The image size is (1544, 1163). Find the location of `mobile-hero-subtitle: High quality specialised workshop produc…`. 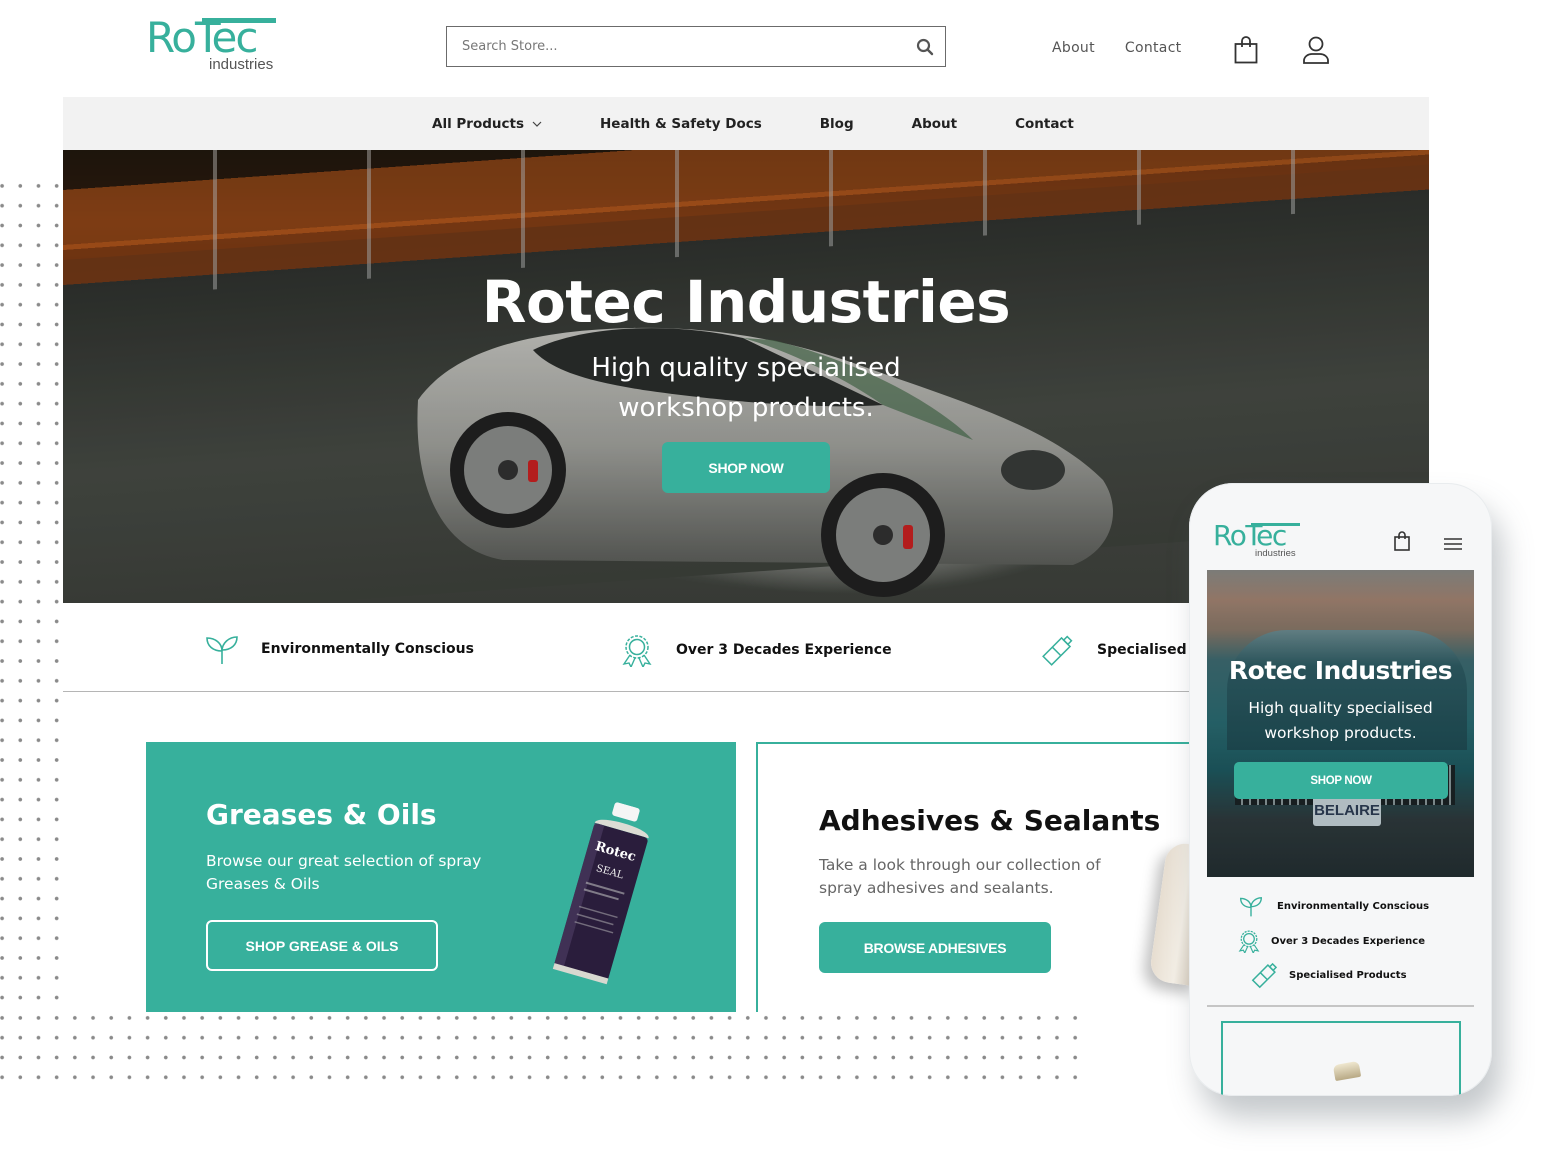

mobile-hero-subtitle: High quality specialised workshop produc… is located at coordinates (1340, 721).